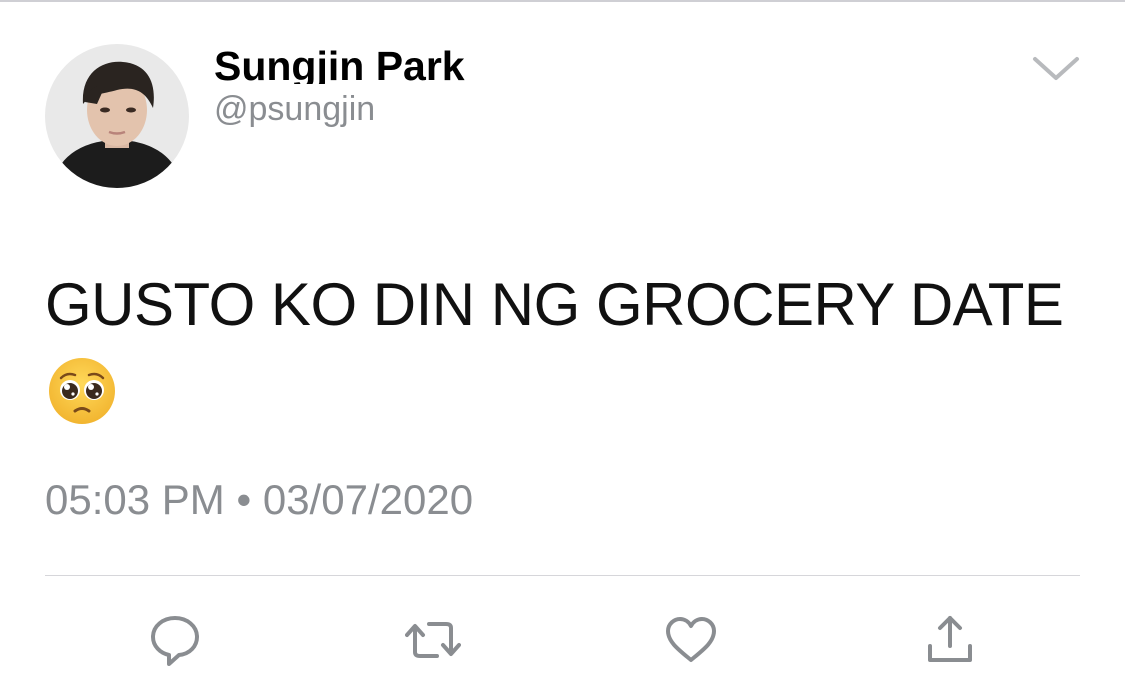 This screenshot has height=697, width=1125. What do you see at coordinates (339, 62) in the screenshot?
I see `display-name: Sungjin Park` at bounding box center [339, 62].